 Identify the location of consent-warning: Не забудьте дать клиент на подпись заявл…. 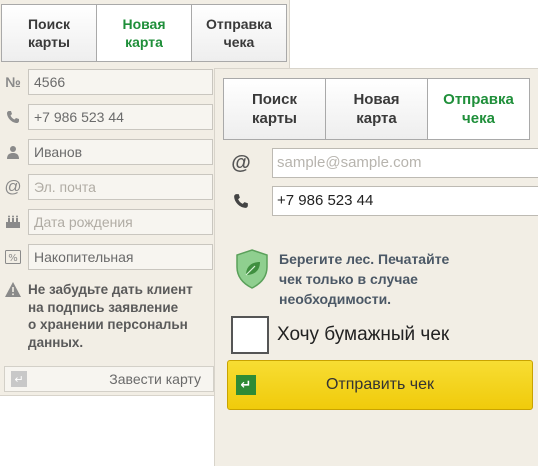
(98, 316).